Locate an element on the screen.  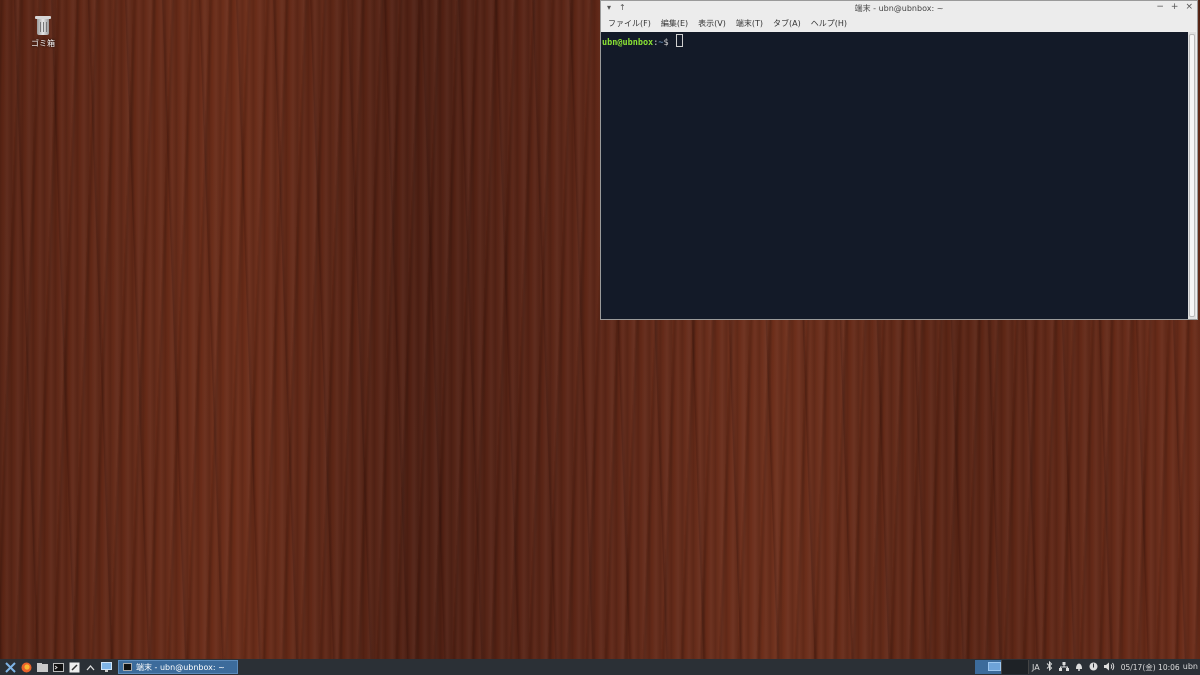
taskbar-terminal-label: 端末 - ubn@ubnbox: ~ is located at coordinates (180, 667).